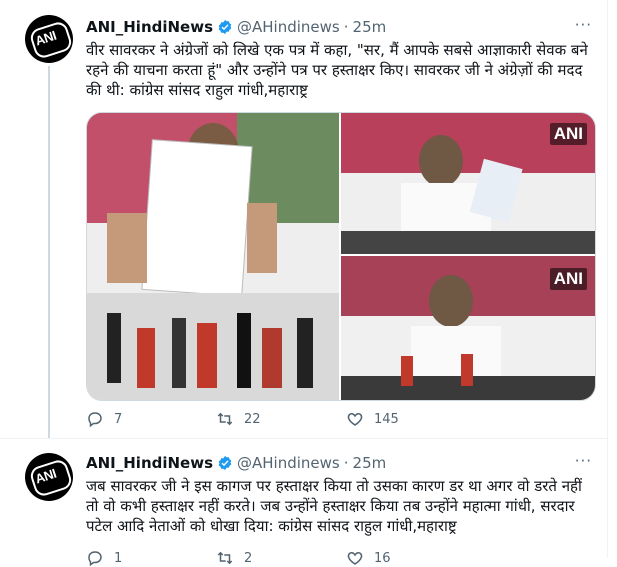 The width and height of the screenshot is (617, 567). Describe the element at coordinates (118, 419) in the screenshot. I see `reply-count: 7` at that location.